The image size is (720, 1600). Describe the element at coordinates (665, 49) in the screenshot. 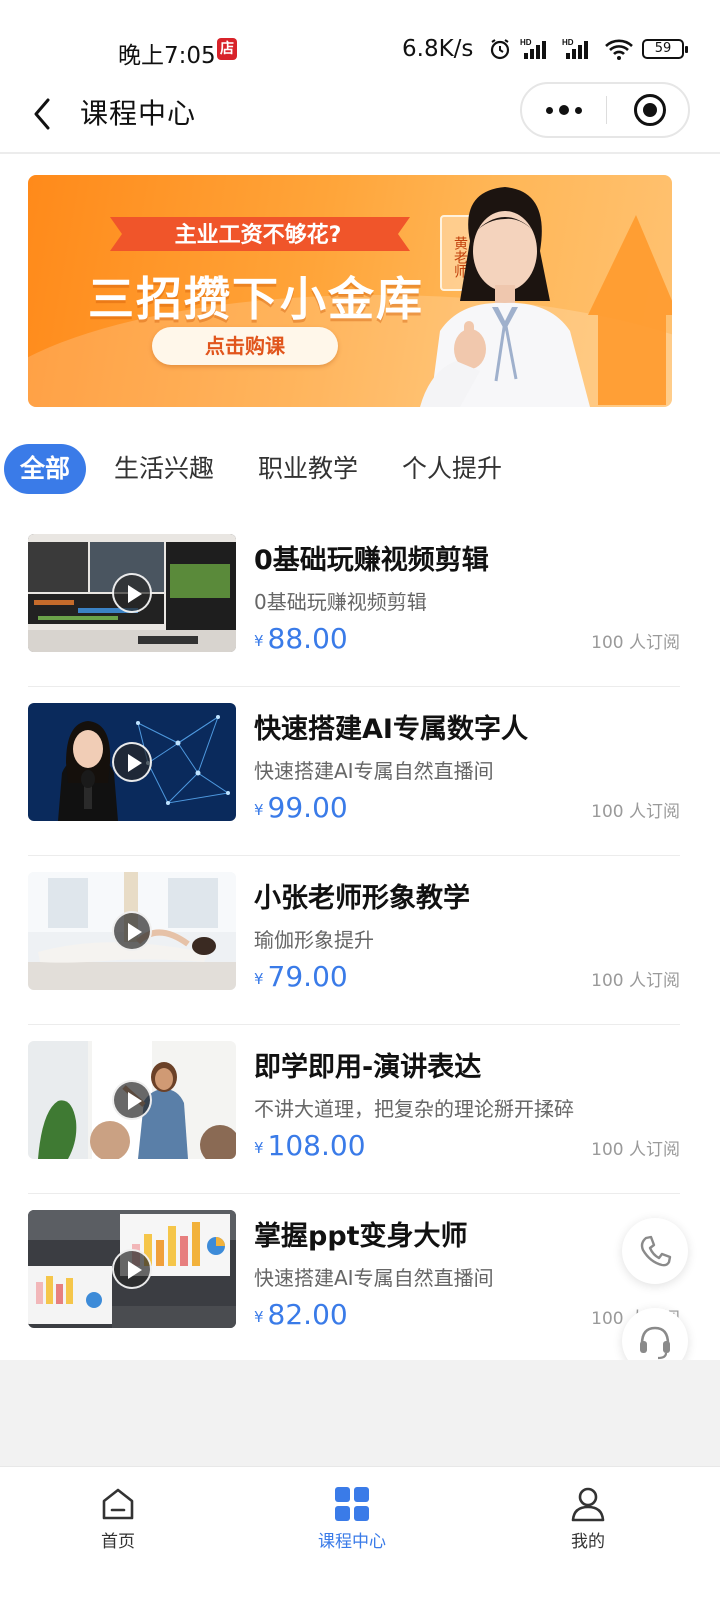

I see `battery-icon: 59` at that location.